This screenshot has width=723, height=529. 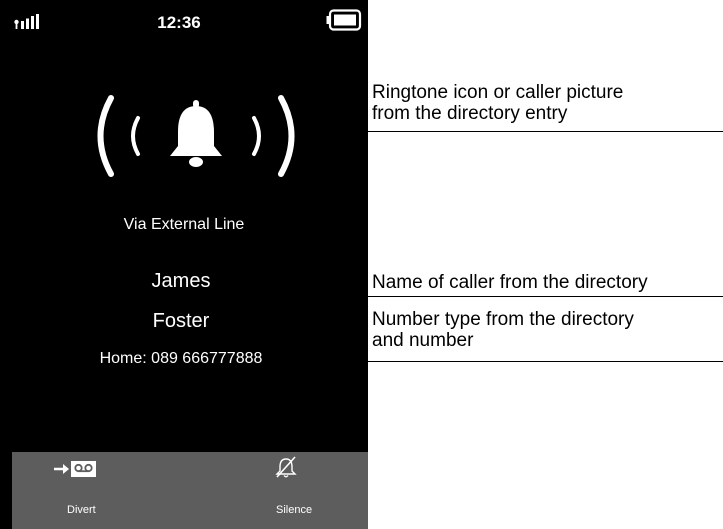 I want to click on status-bar: 12:36, so click(x=184, y=25).